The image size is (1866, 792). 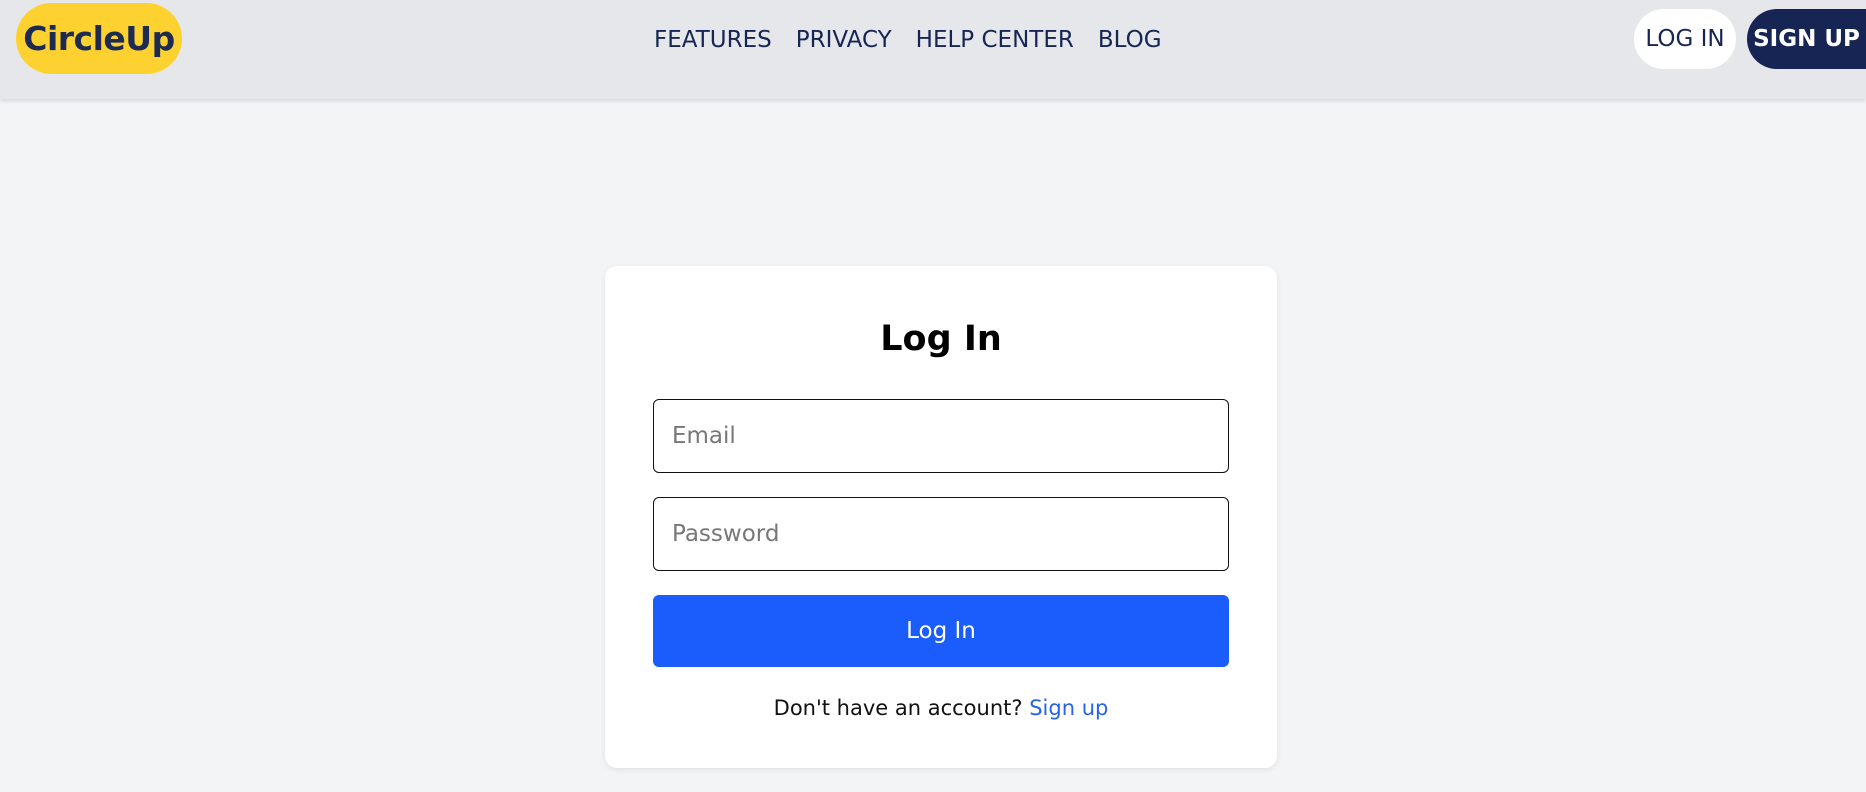 I want to click on login-button: LOG IN, so click(x=1685, y=39).